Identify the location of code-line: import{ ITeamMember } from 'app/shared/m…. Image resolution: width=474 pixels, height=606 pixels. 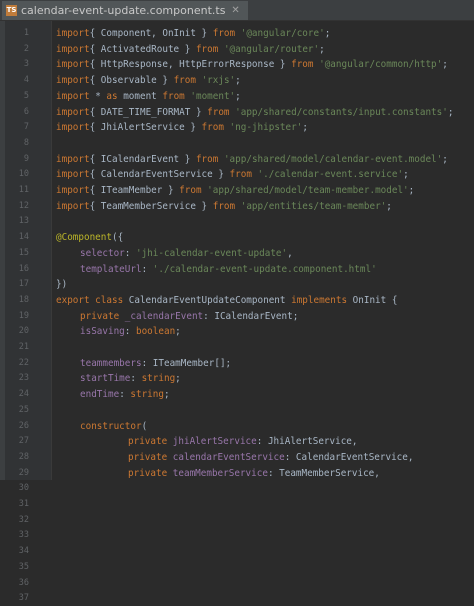
(235, 190).